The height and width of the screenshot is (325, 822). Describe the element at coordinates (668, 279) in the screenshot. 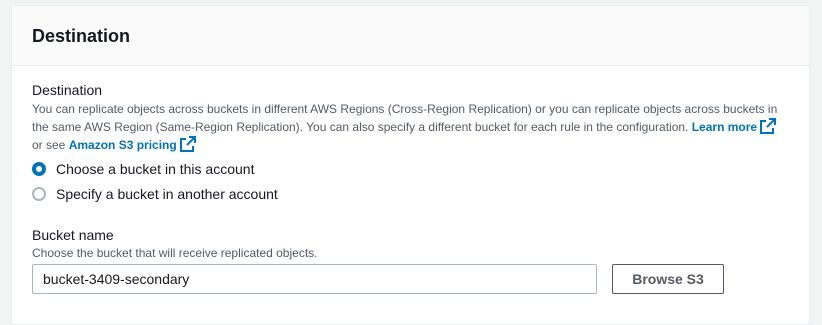

I see `browse-s3-button: Browse S3` at that location.